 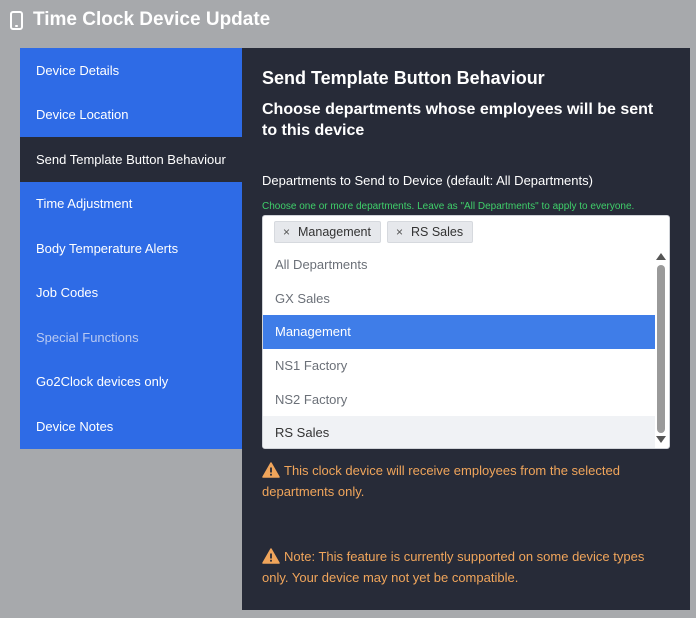 What do you see at coordinates (661, 439) in the screenshot?
I see `scroll-down-arrow-icon` at bounding box center [661, 439].